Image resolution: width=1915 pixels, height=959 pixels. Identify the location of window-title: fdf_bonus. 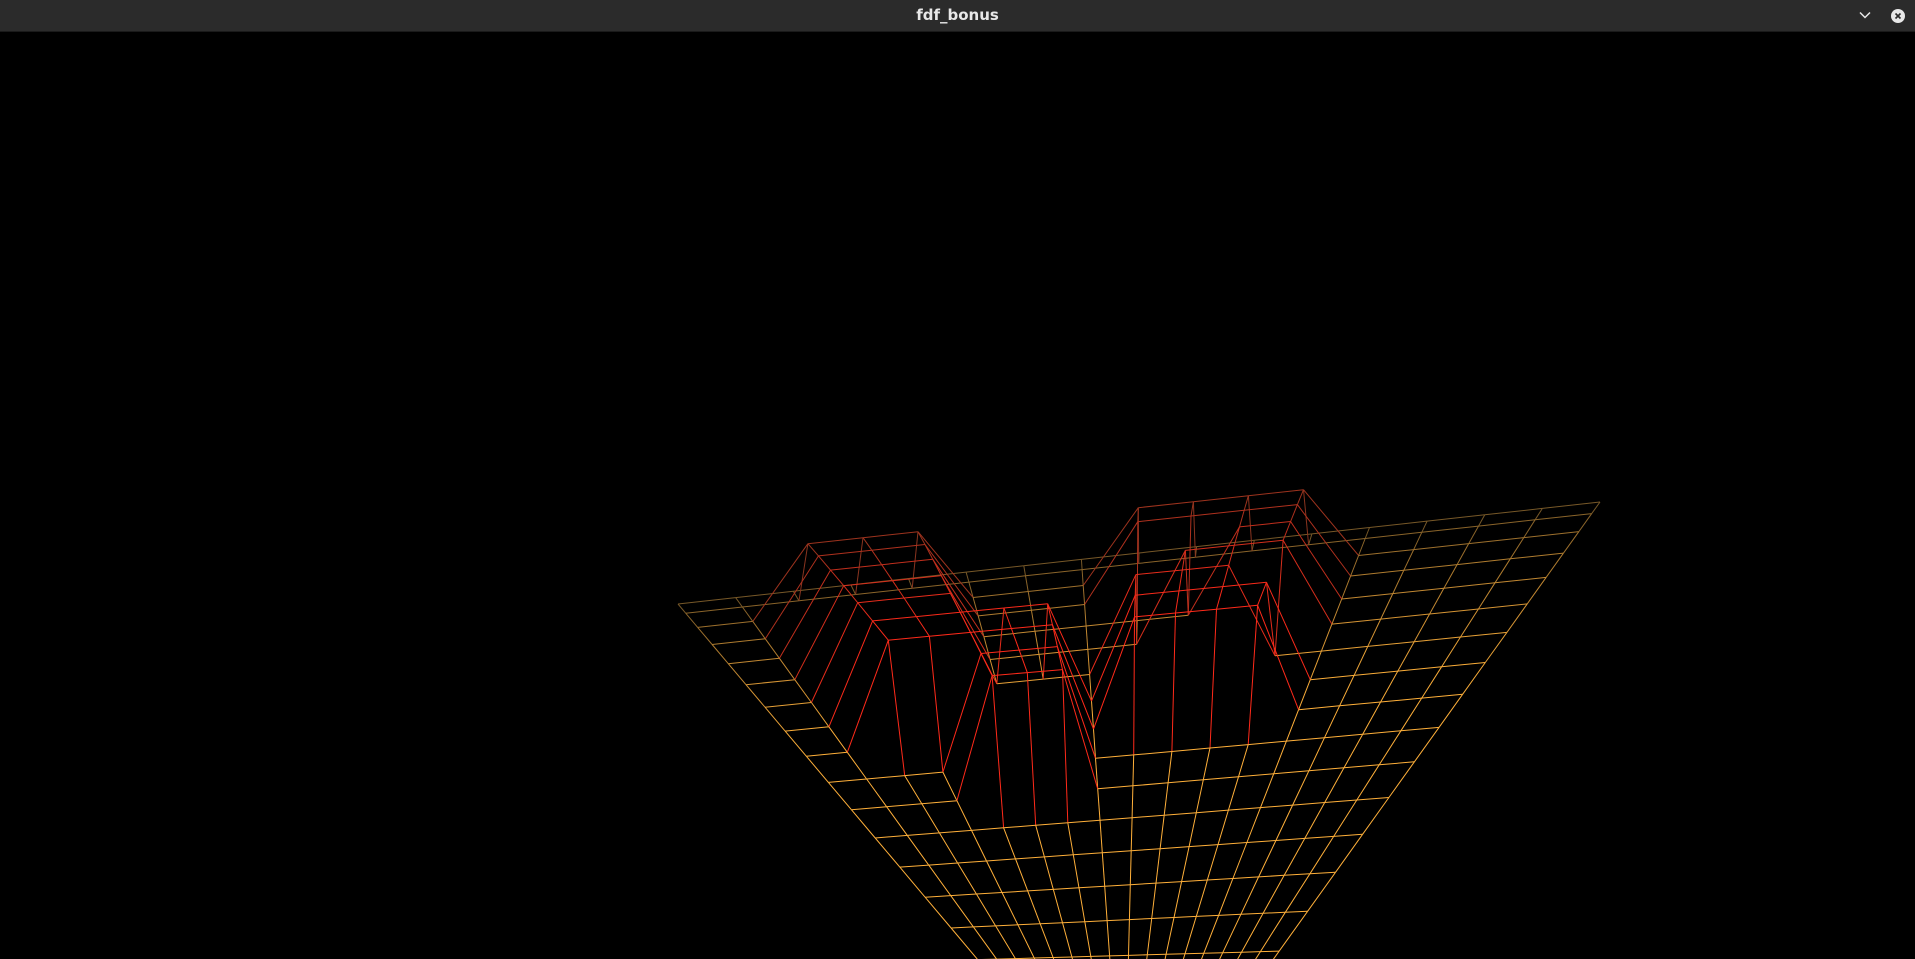
(957, 15).